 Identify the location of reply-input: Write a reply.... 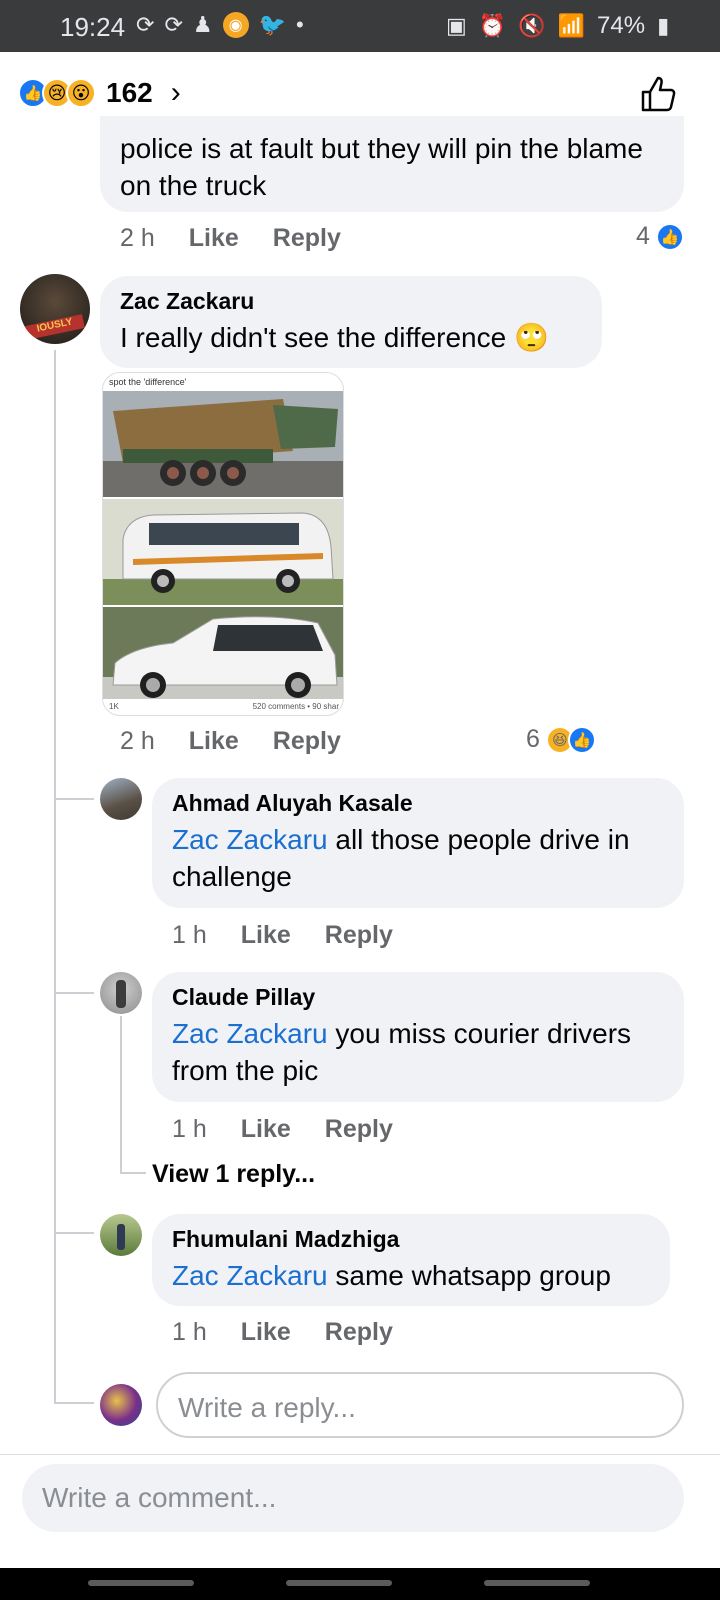
(420, 1405).